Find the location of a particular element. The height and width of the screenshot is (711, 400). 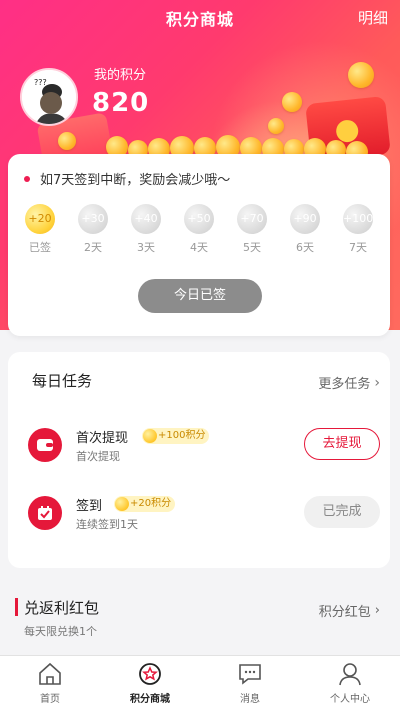

signin-day-2: +30 2天 is located at coordinates (93, 229).